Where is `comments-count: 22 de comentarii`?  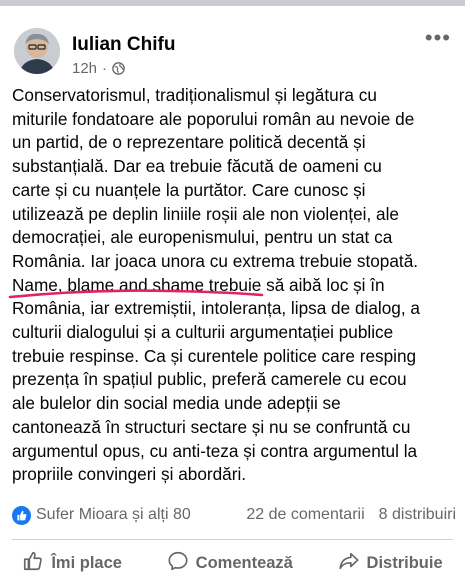 comments-count: 22 de comentarii is located at coordinates (305, 515).